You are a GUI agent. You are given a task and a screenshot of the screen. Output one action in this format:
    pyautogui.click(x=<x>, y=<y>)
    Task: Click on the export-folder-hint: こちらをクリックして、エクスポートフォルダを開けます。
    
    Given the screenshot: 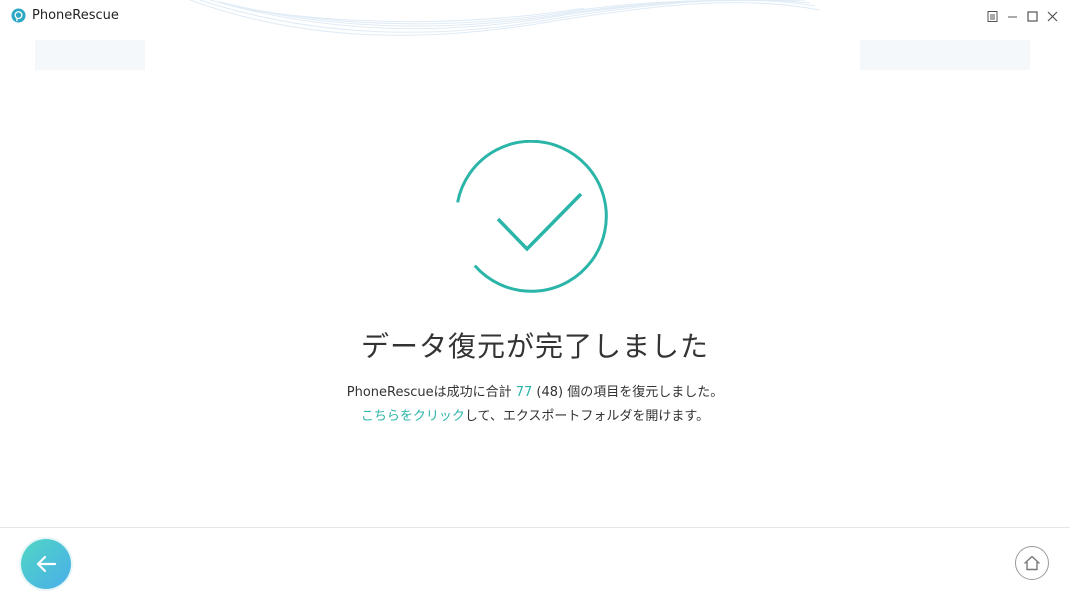 What is the action you would take?
    pyautogui.click(x=535, y=417)
    